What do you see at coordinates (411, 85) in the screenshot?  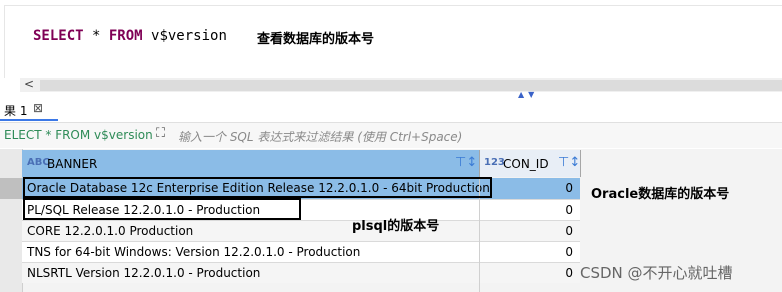 I see `scrollbar-thumb` at bounding box center [411, 85].